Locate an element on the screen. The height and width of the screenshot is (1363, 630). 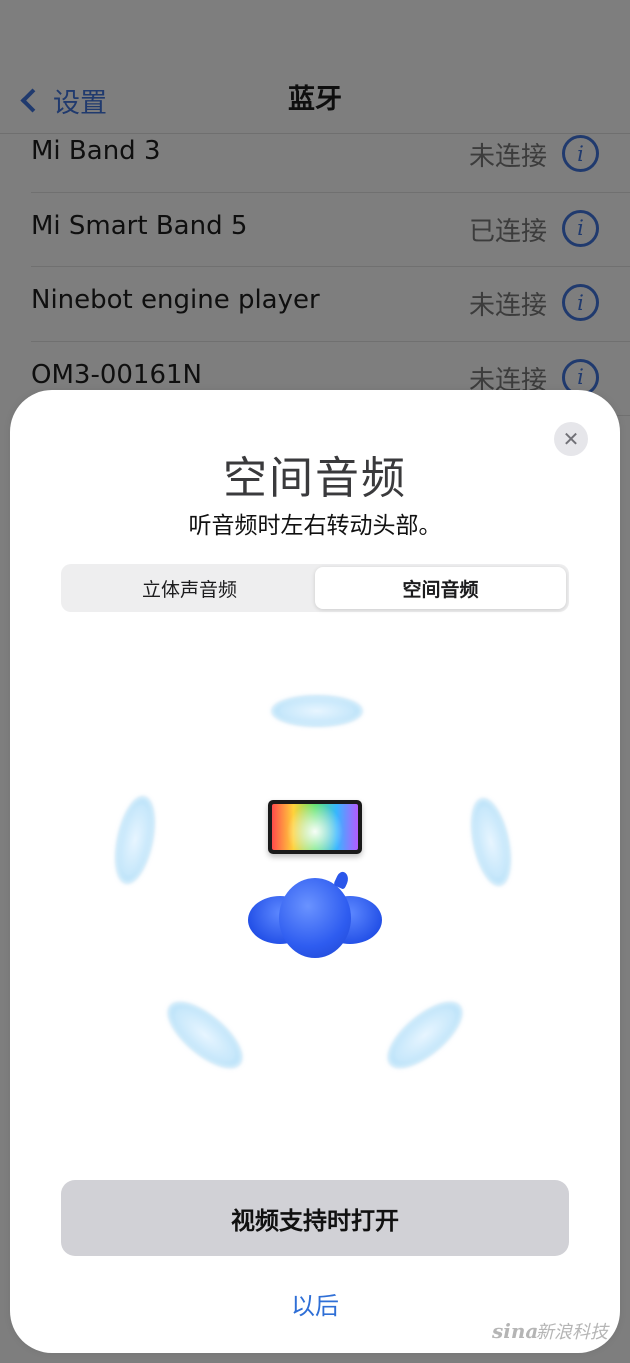
device-status: 已连接 is located at coordinates (507, 231).